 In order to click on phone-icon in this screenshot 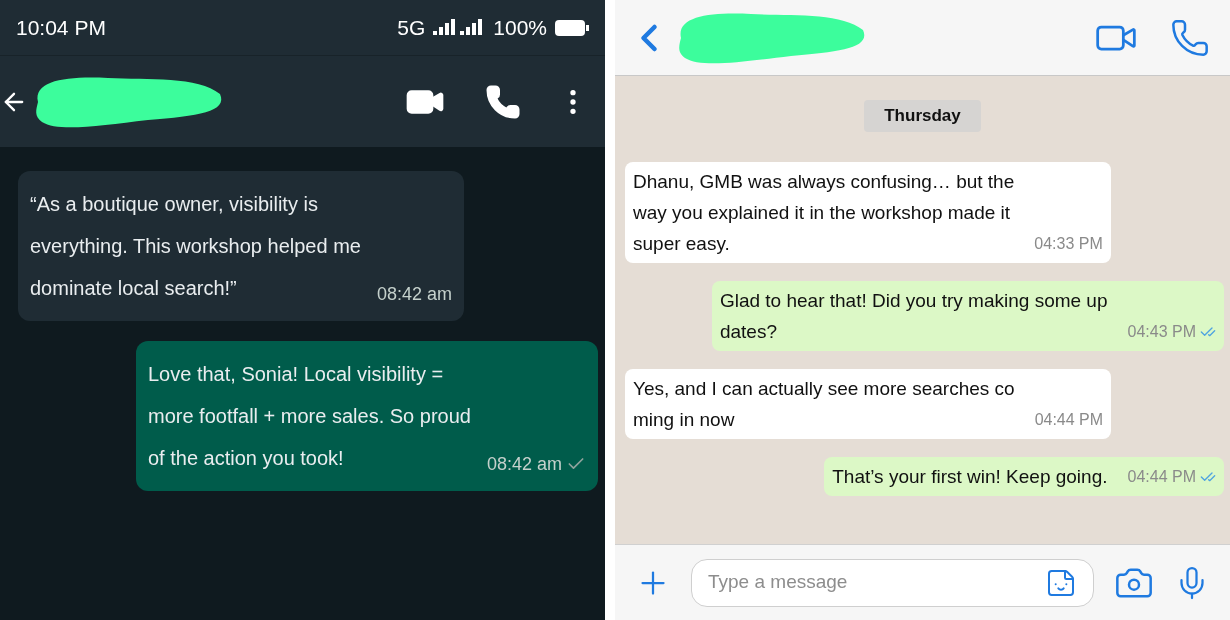, I will do `click(503, 101)`.